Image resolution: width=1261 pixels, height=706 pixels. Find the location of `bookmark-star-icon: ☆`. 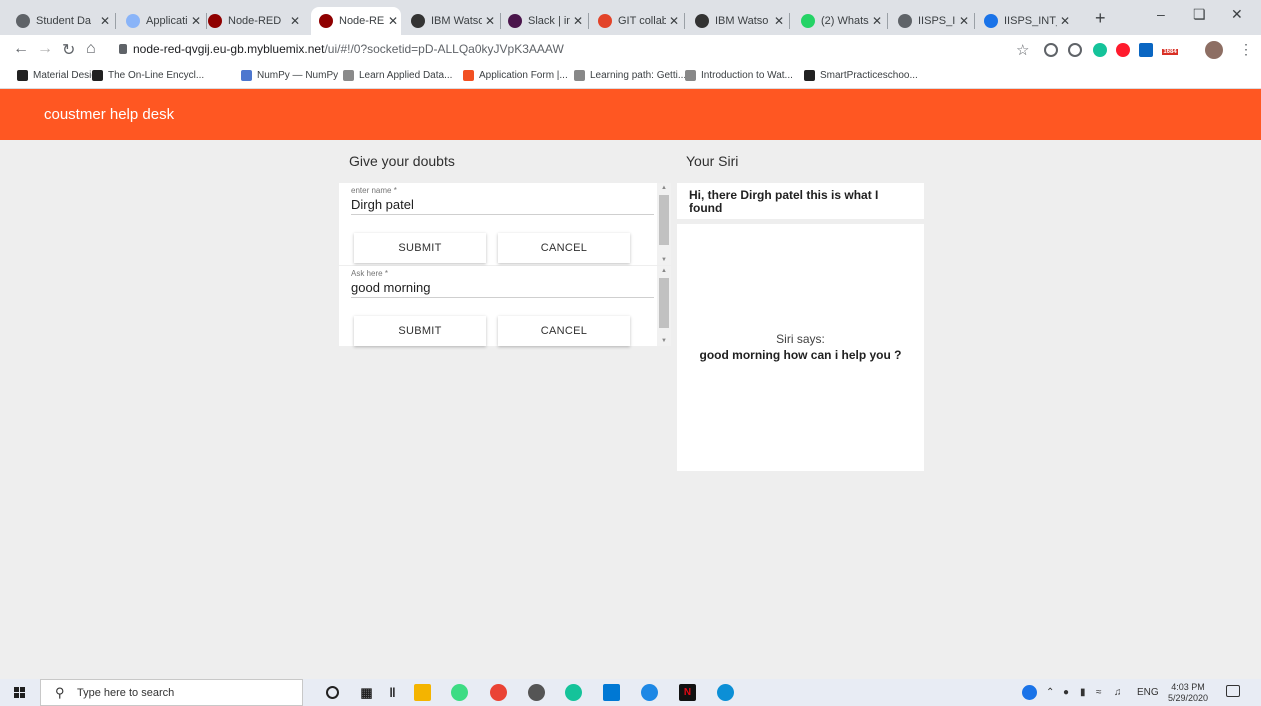

bookmark-star-icon: ☆ is located at coordinates (1022, 50).